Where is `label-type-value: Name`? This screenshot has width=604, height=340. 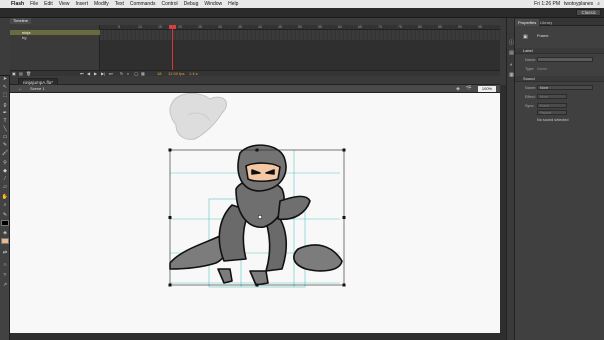 label-type-value: Name is located at coordinates (542, 69).